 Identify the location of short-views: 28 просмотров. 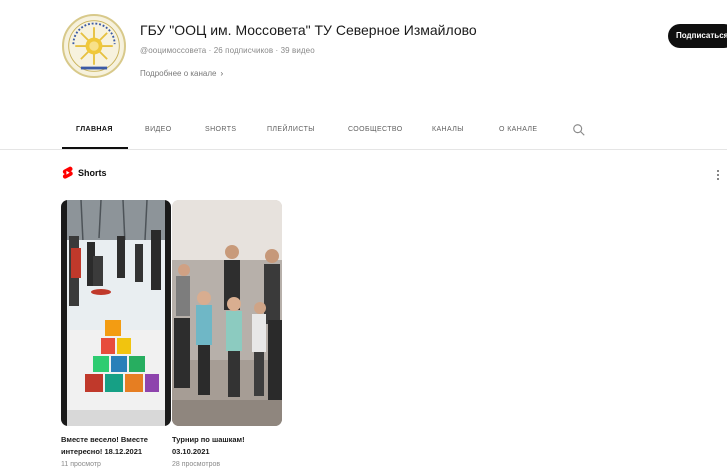
(196, 464).